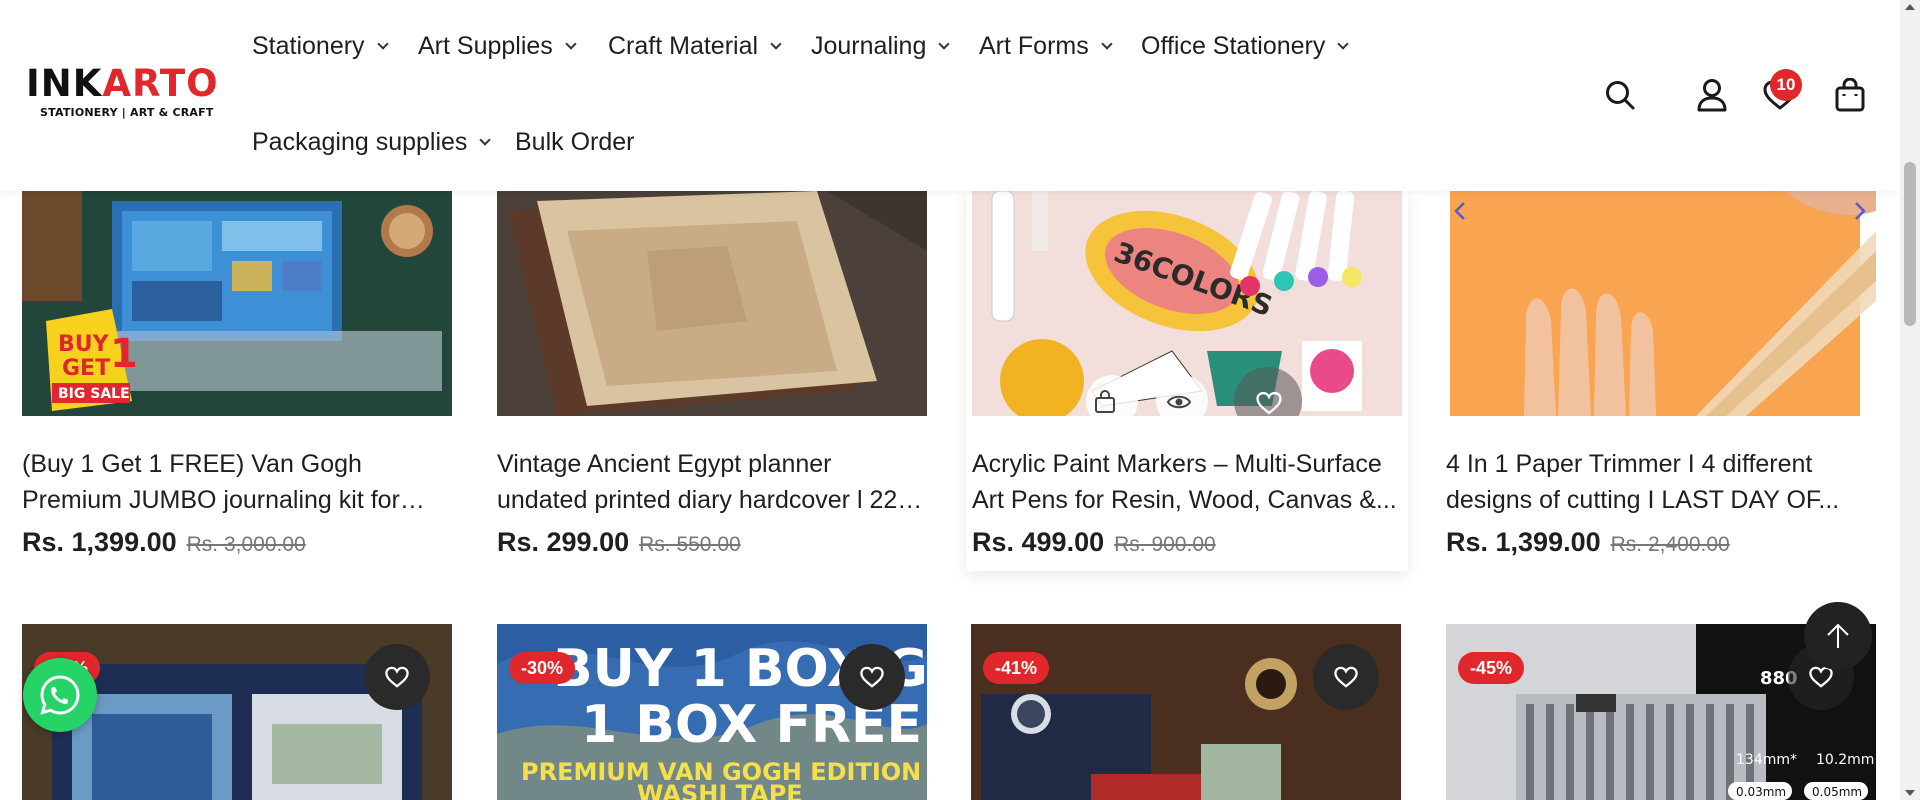  I want to click on brand-logo: INKARTO STATIONERY | ART & CRAFT, so click(122, 93).